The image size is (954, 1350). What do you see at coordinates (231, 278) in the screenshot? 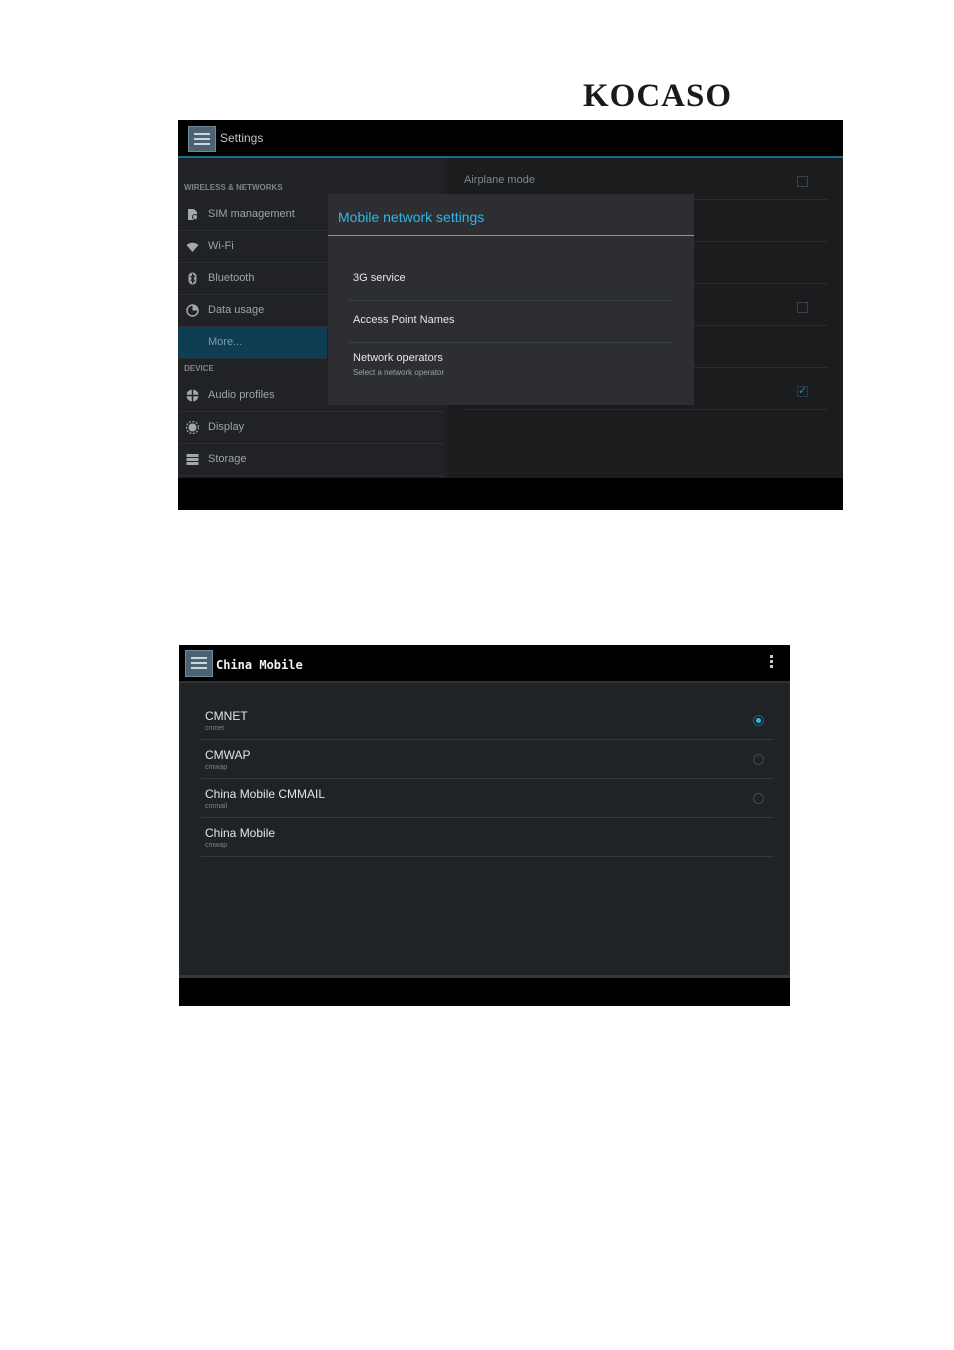
I see `sidebar-item-label: Bluetooth` at bounding box center [231, 278].